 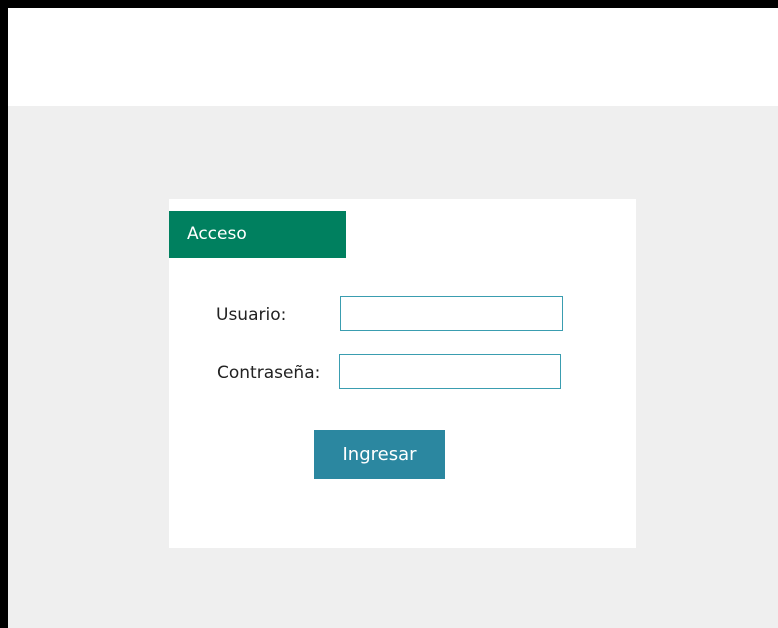 What do you see at coordinates (251, 315) in the screenshot?
I see `username-label: Usuario:` at bounding box center [251, 315].